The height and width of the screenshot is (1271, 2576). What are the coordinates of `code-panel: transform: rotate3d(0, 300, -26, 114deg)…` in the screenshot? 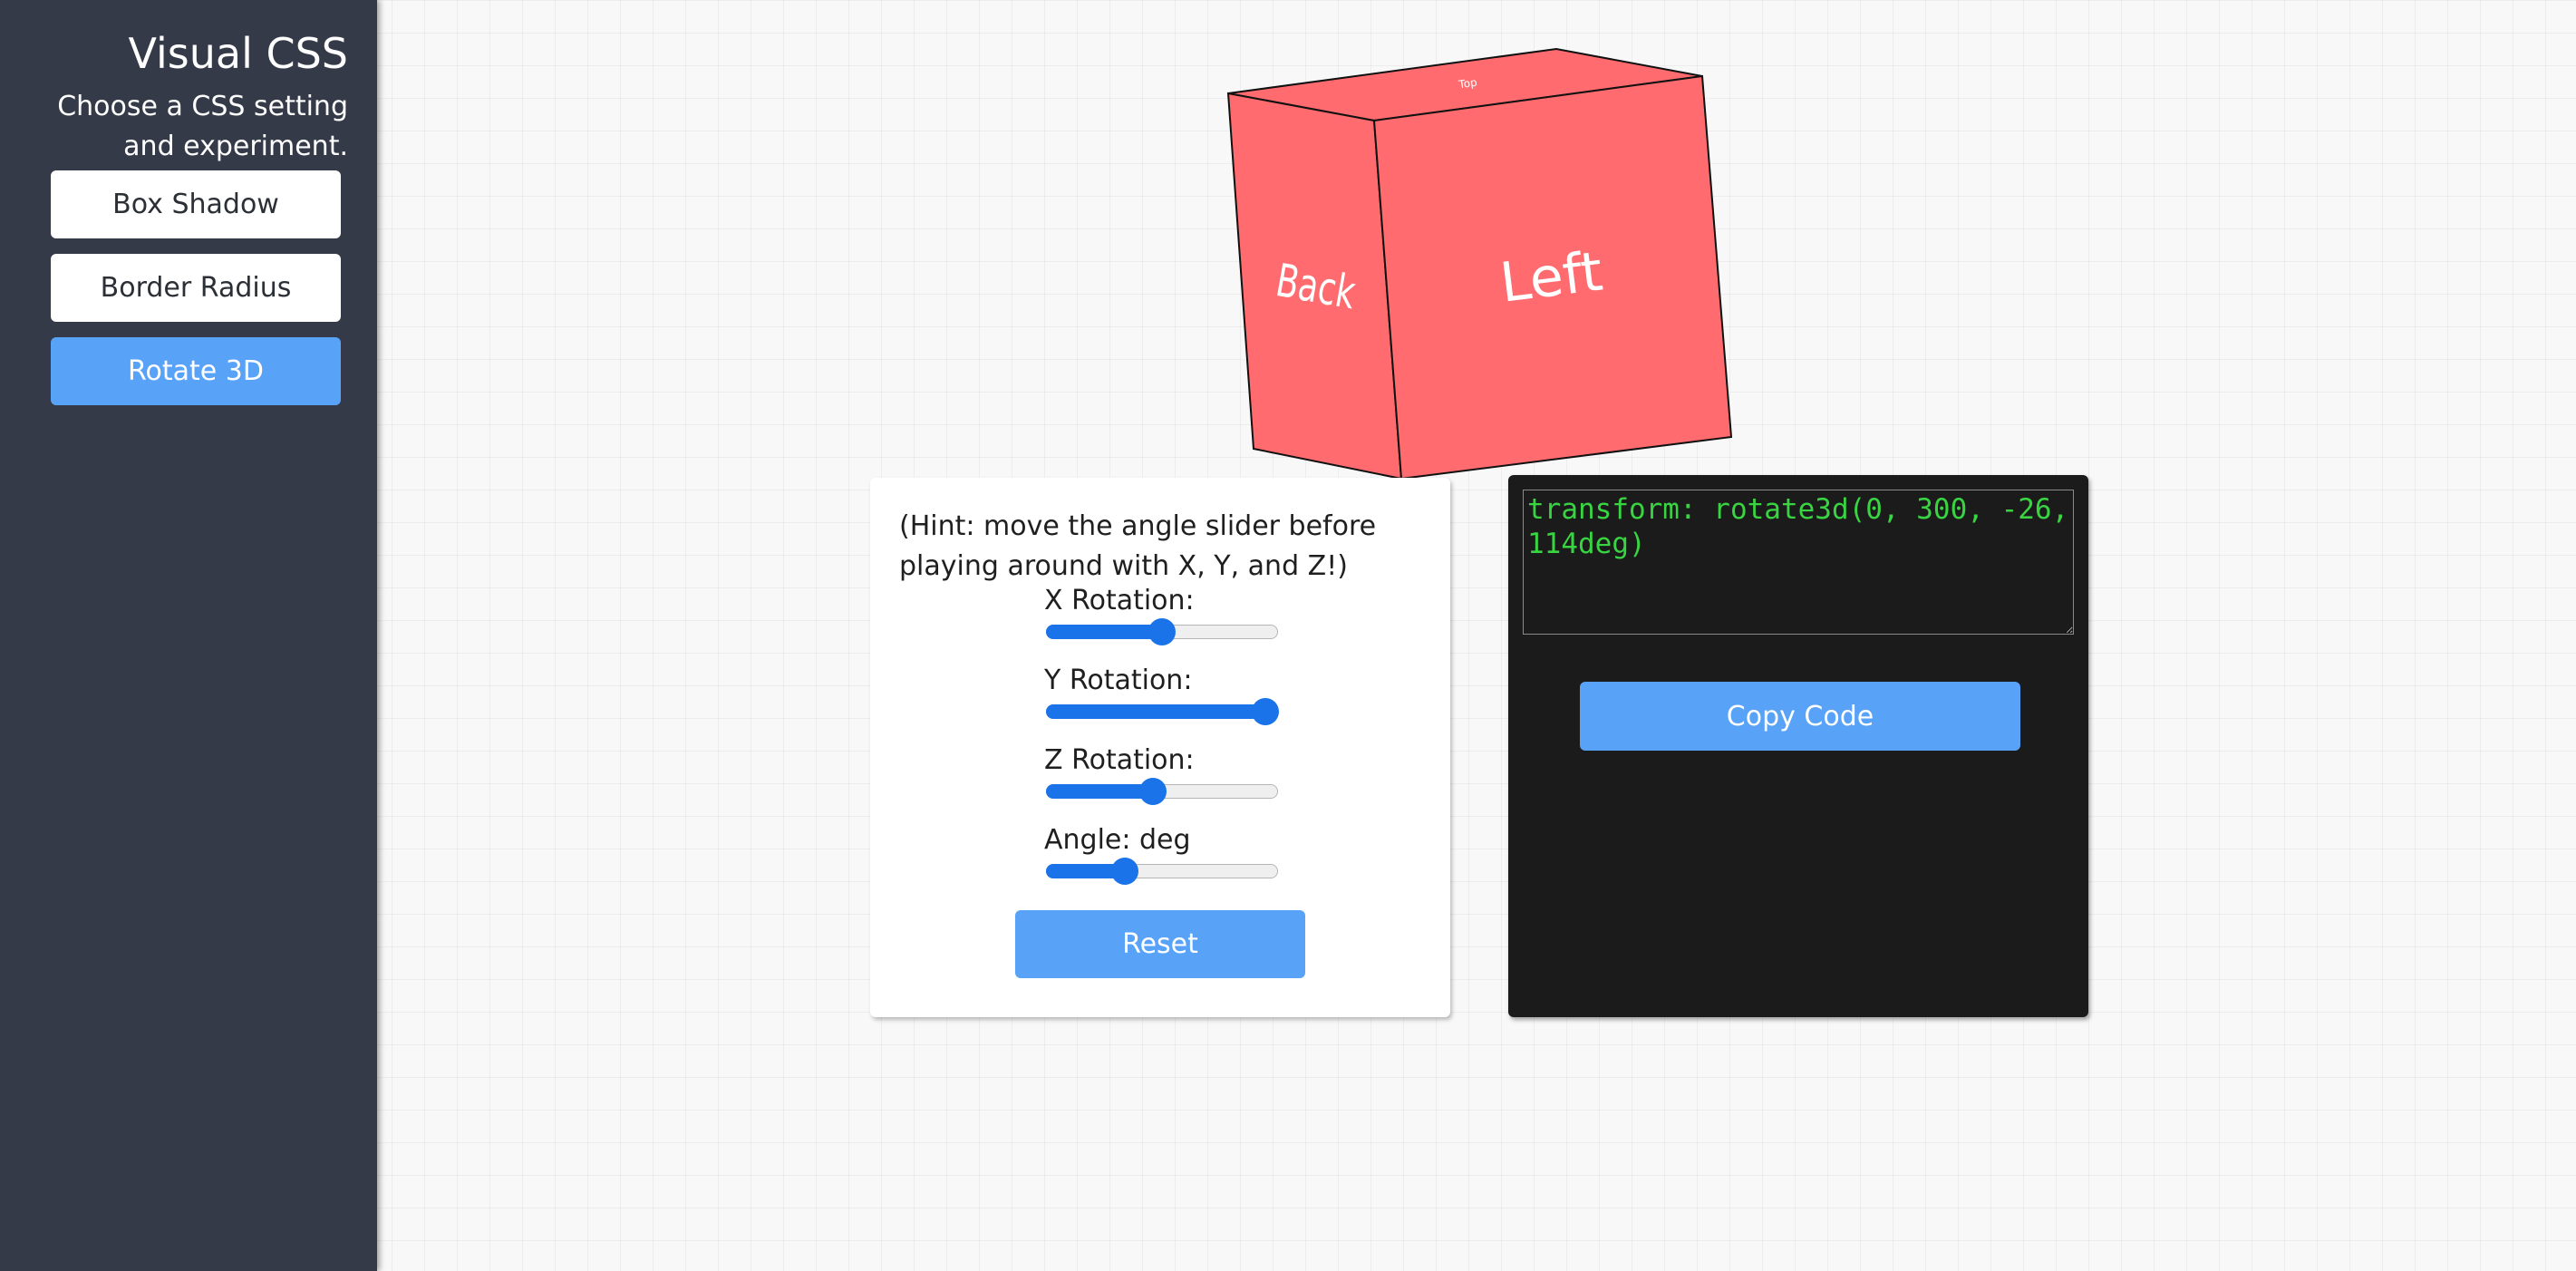 It's located at (1798, 746).